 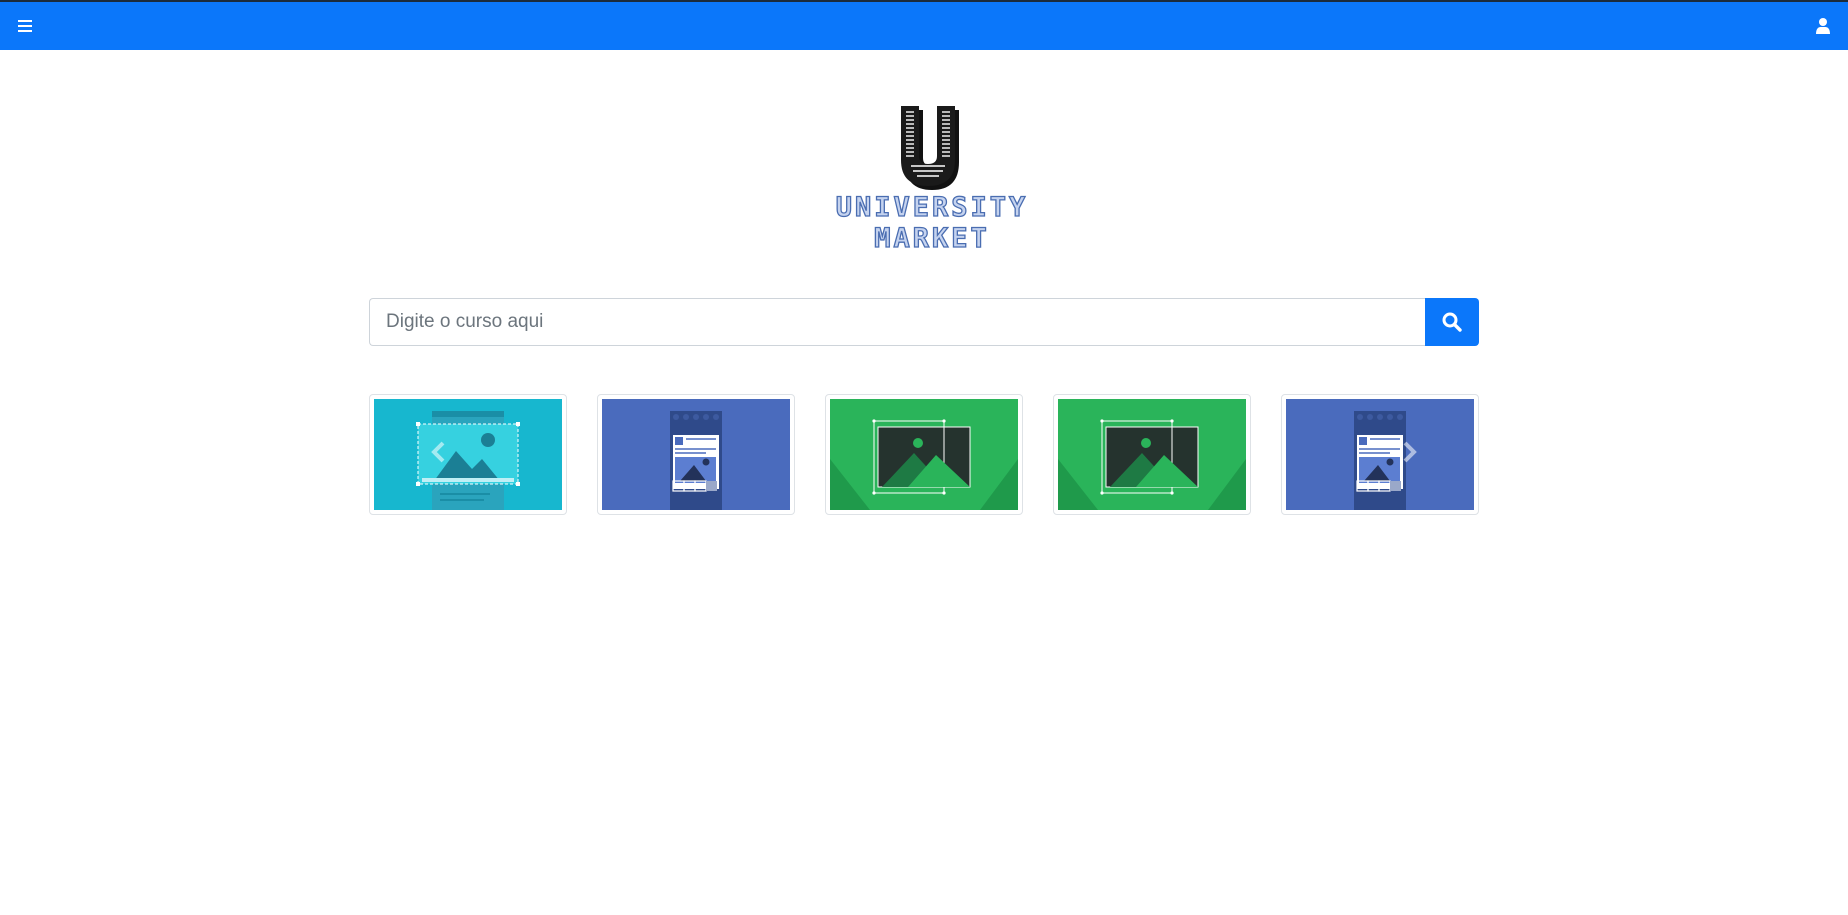 I want to click on logo-text: UNIVERSITY MARKET, so click(x=932, y=222).